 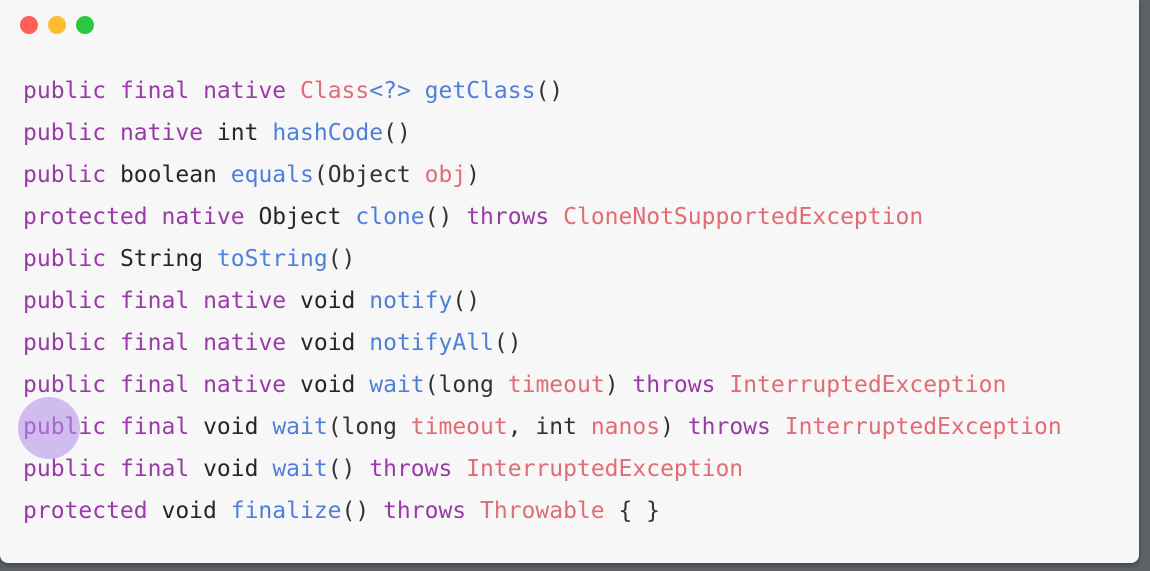 What do you see at coordinates (625, 427) in the screenshot?
I see `code-token: nanos` at bounding box center [625, 427].